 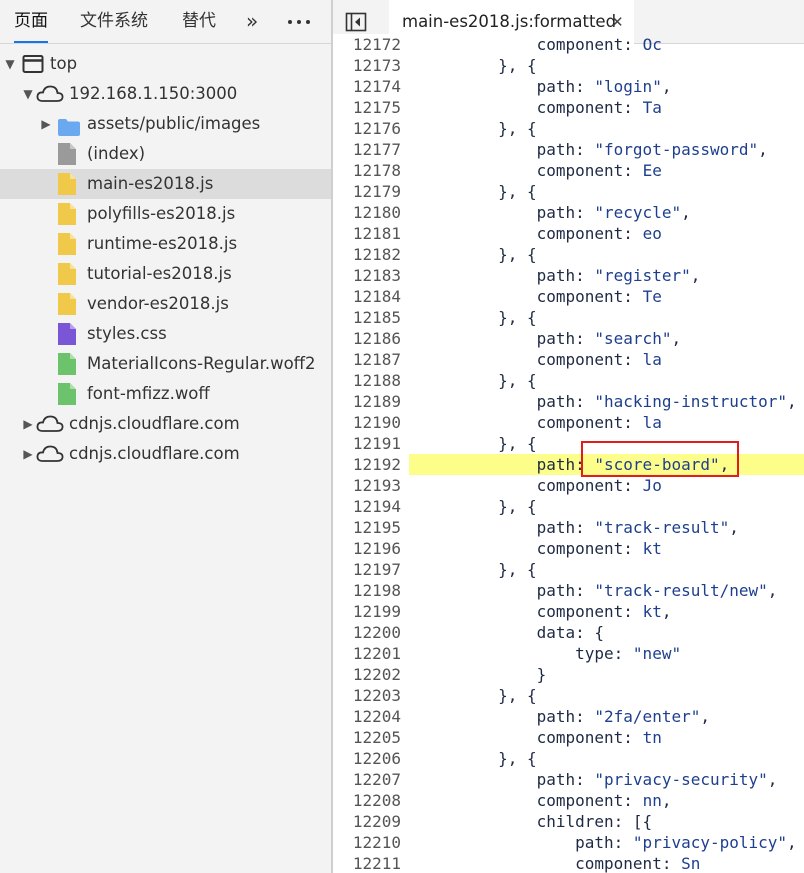 What do you see at coordinates (371, 653) in the screenshot?
I see `line-gutter: 12201` at bounding box center [371, 653].